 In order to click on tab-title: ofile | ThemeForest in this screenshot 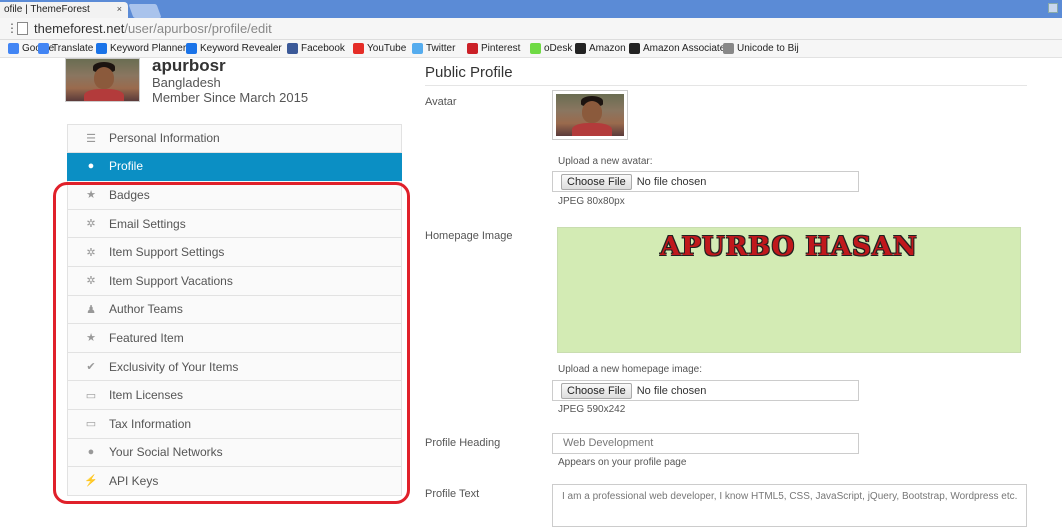, I will do `click(47, 9)`.